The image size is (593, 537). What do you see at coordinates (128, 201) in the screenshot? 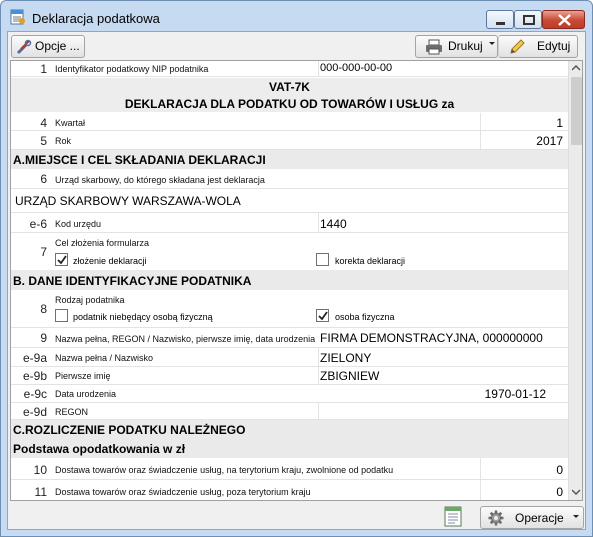
I see `office-name-value: URZĄD SKARBOWY WARSZAWA-WOLA` at bounding box center [128, 201].